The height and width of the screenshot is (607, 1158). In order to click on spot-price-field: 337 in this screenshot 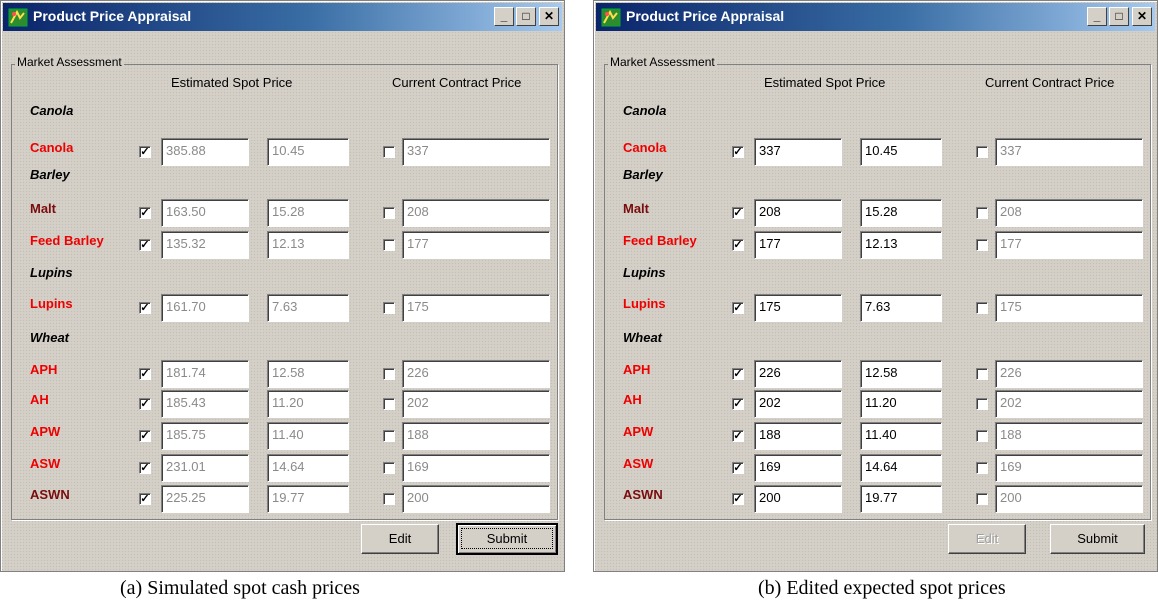, I will do `click(798, 152)`.